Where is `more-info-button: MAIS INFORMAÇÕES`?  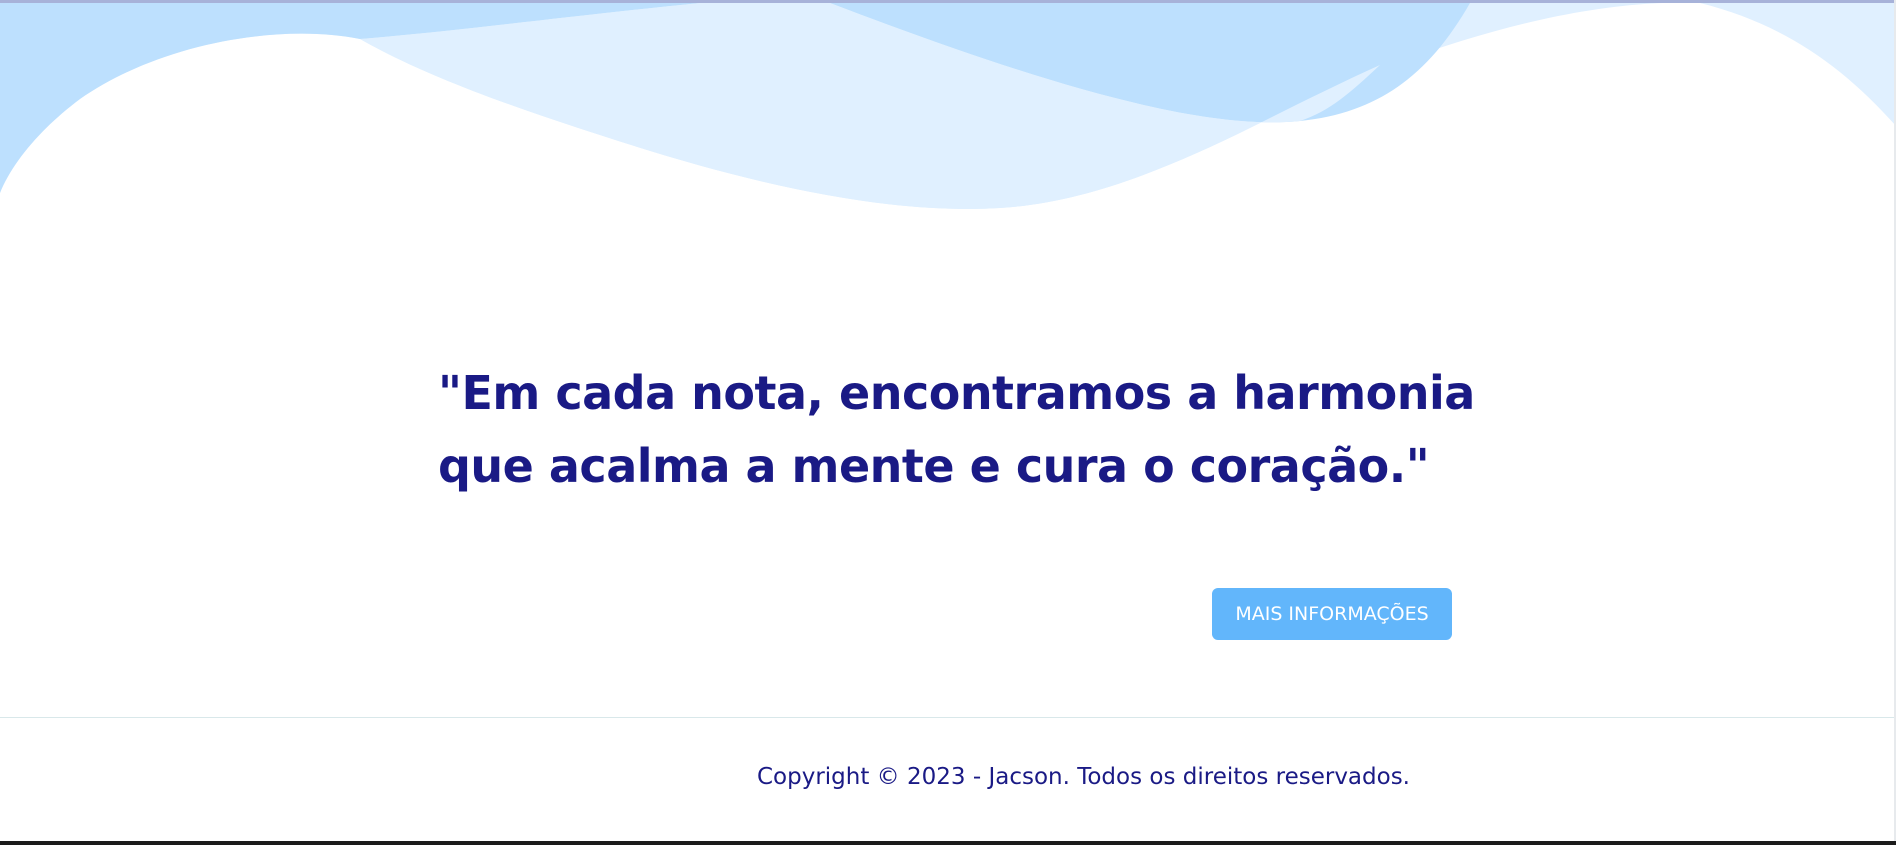
more-info-button: MAIS INFORMAÇÕES is located at coordinates (1332, 614).